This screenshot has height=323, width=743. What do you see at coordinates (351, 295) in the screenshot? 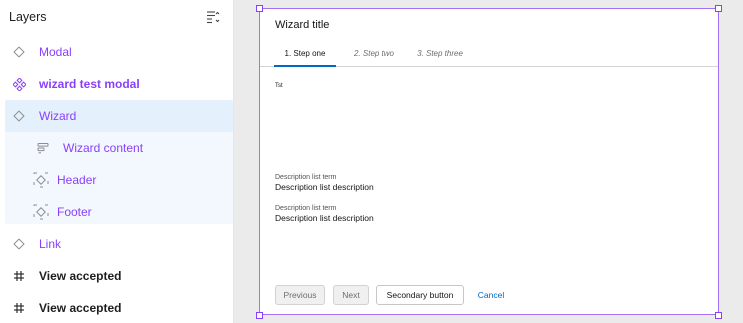
I see `next-button: Next` at bounding box center [351, 295].